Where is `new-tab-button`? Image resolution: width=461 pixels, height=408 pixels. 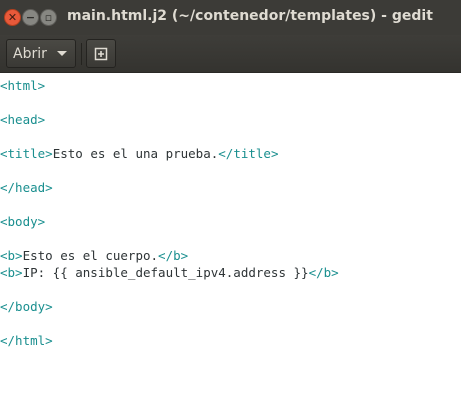
new-tab-button is located at coordinates (101, 53).